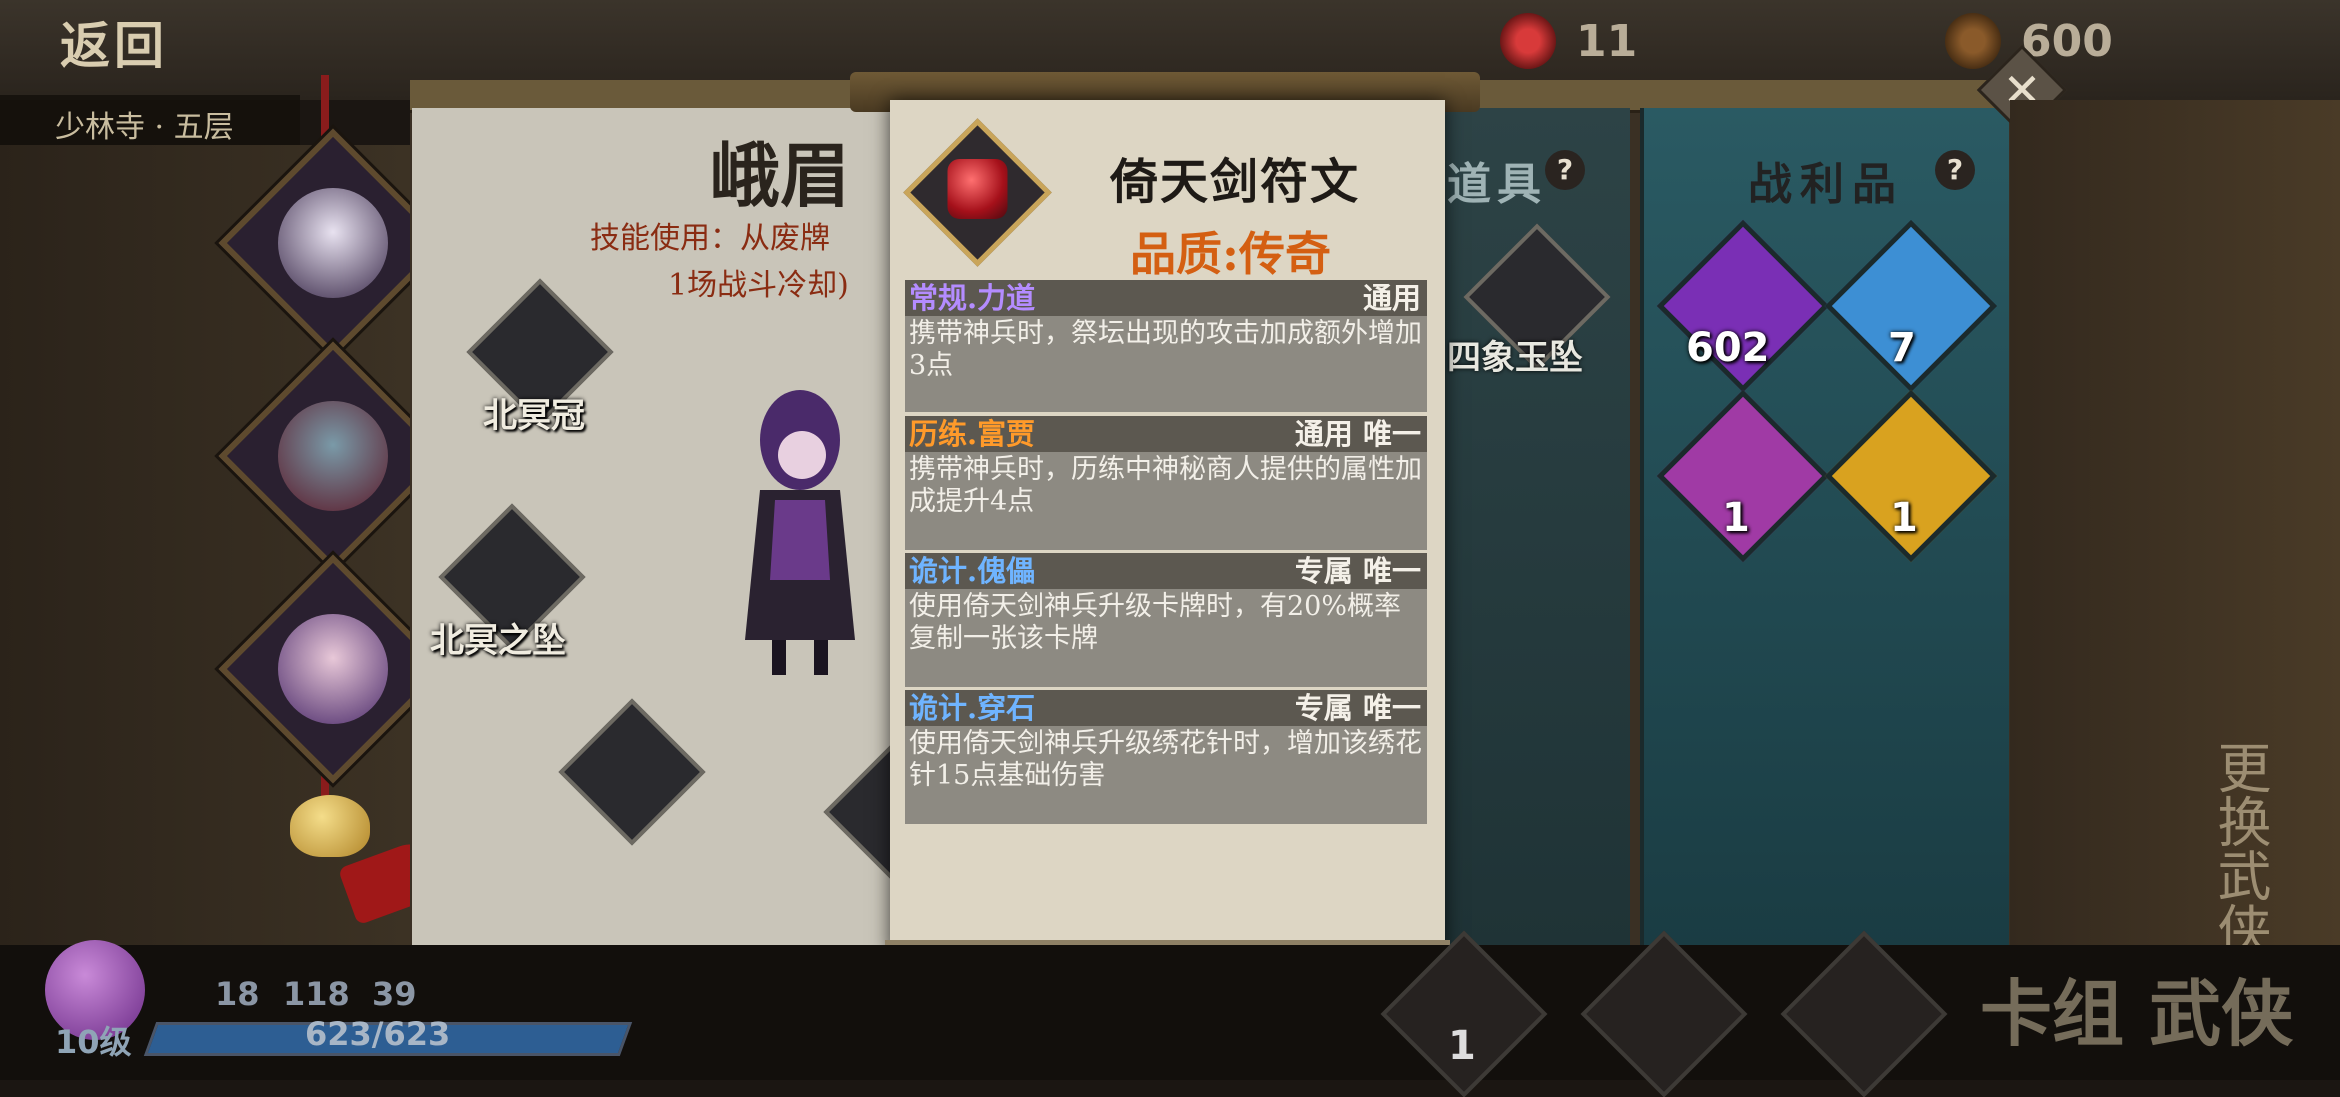 This screenshot has height=1097, width=2340. I want to click on section-body-2: 携带神兵时，历练中神秘商人提供的属性加成提升4点, so click(1166, 501).